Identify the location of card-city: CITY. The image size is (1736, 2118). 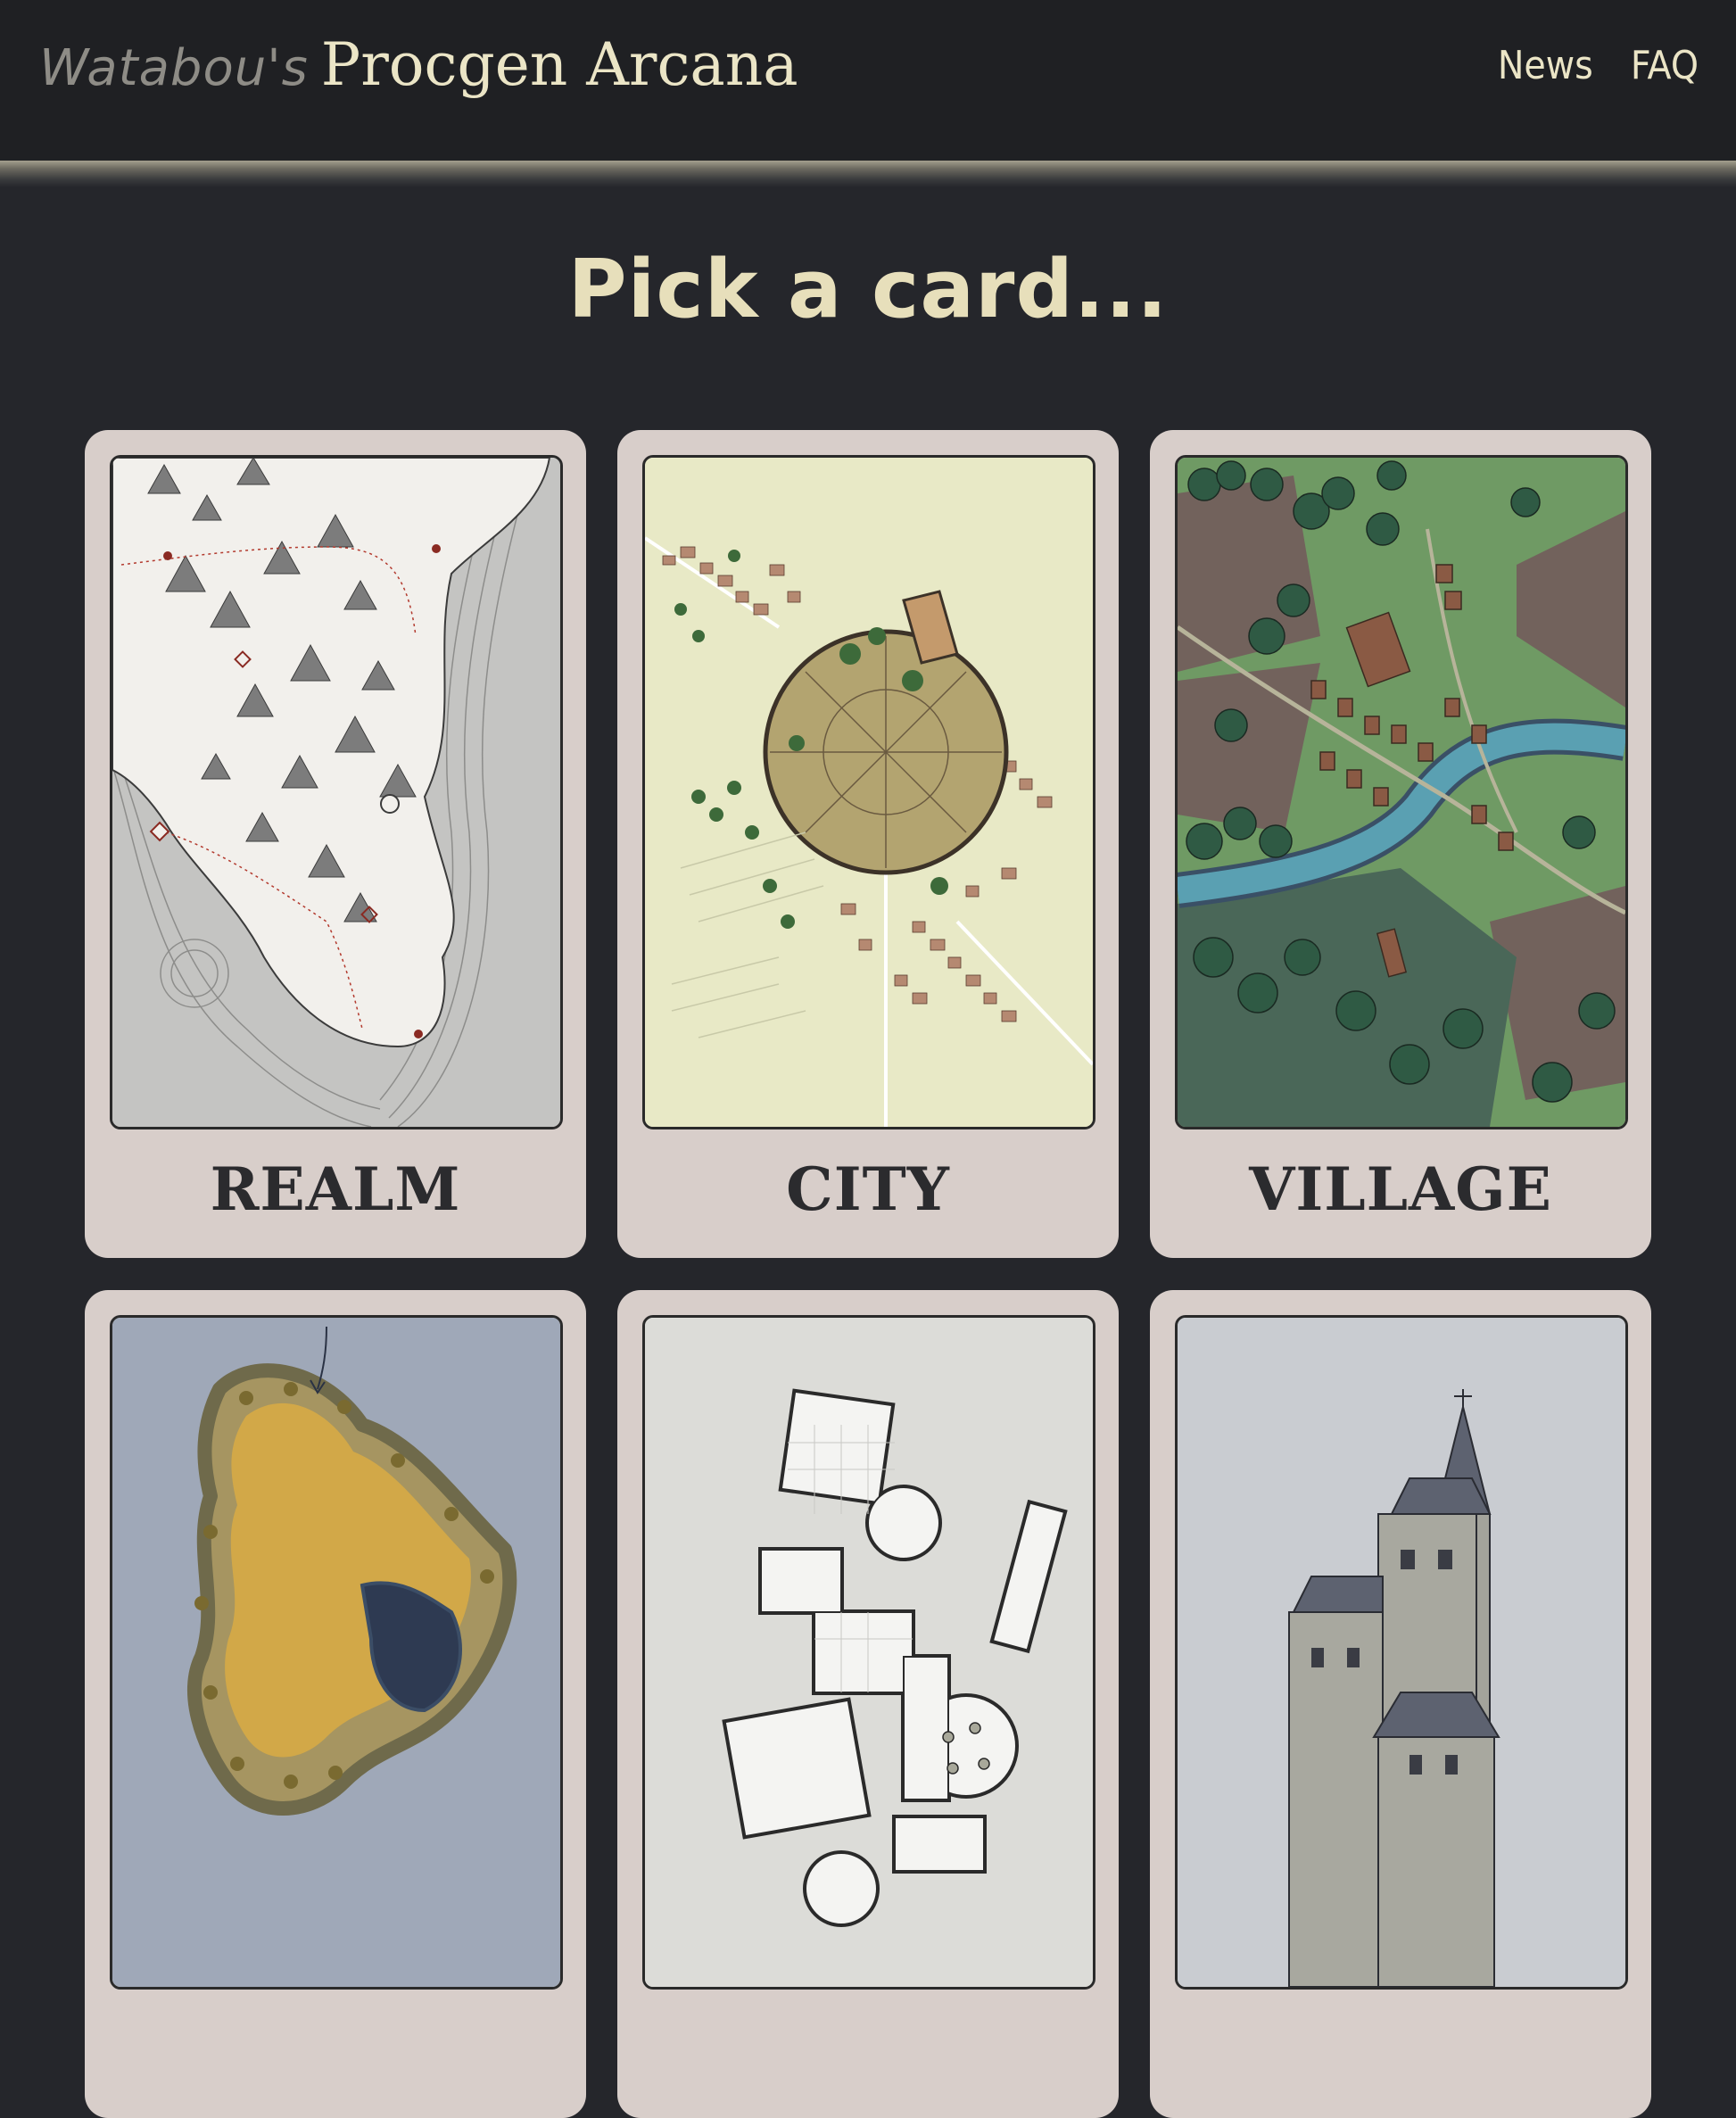
(868, 844).